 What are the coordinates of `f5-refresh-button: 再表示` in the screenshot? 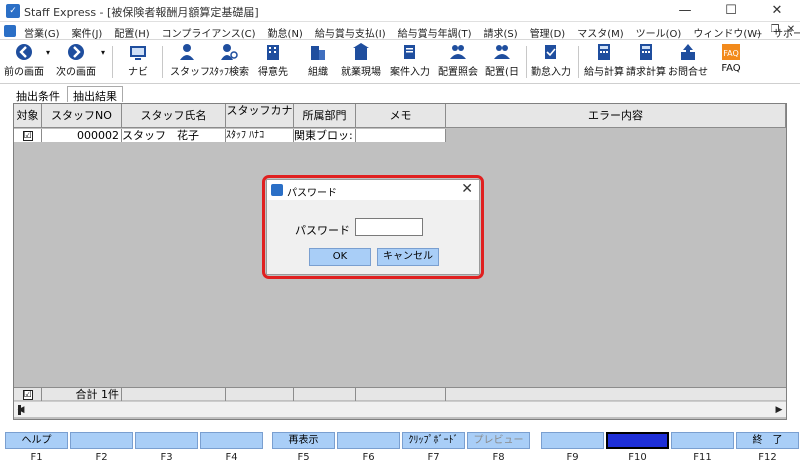 It's located at (303, 440).